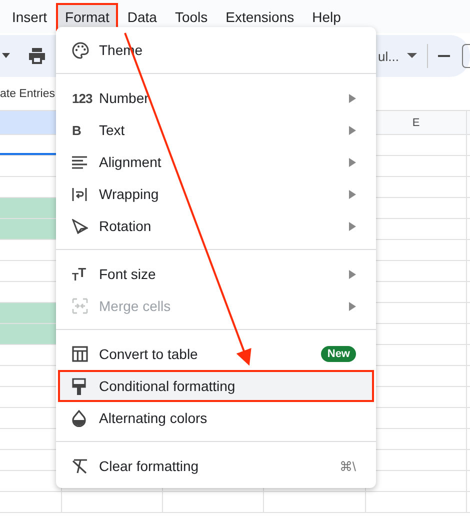 The image size is (470, 521). Describe the element at coordinates (338, 354) in the screenshot. I see `new-badge: New` at that location.